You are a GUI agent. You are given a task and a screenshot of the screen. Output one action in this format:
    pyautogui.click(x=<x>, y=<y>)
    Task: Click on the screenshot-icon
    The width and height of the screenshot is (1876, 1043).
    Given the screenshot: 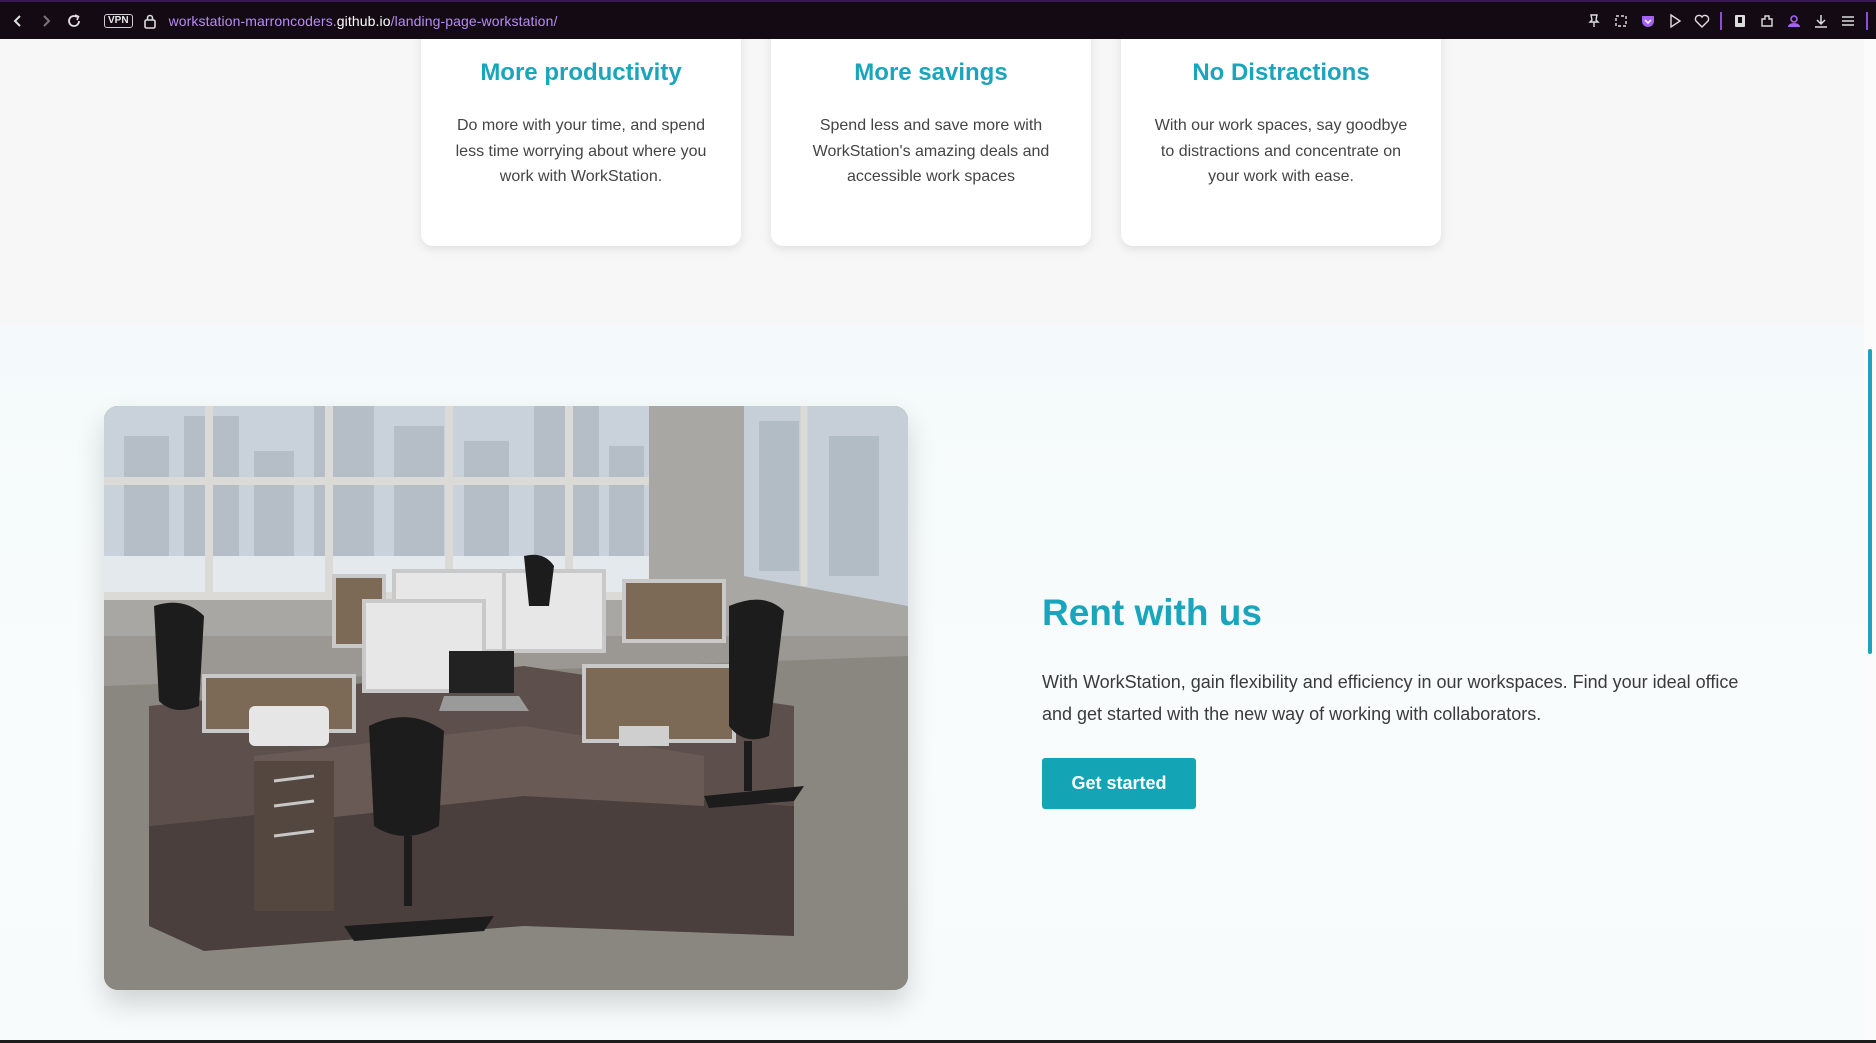 What is the action you would take?
    pyautogui.click(x=1621, y=21)
    